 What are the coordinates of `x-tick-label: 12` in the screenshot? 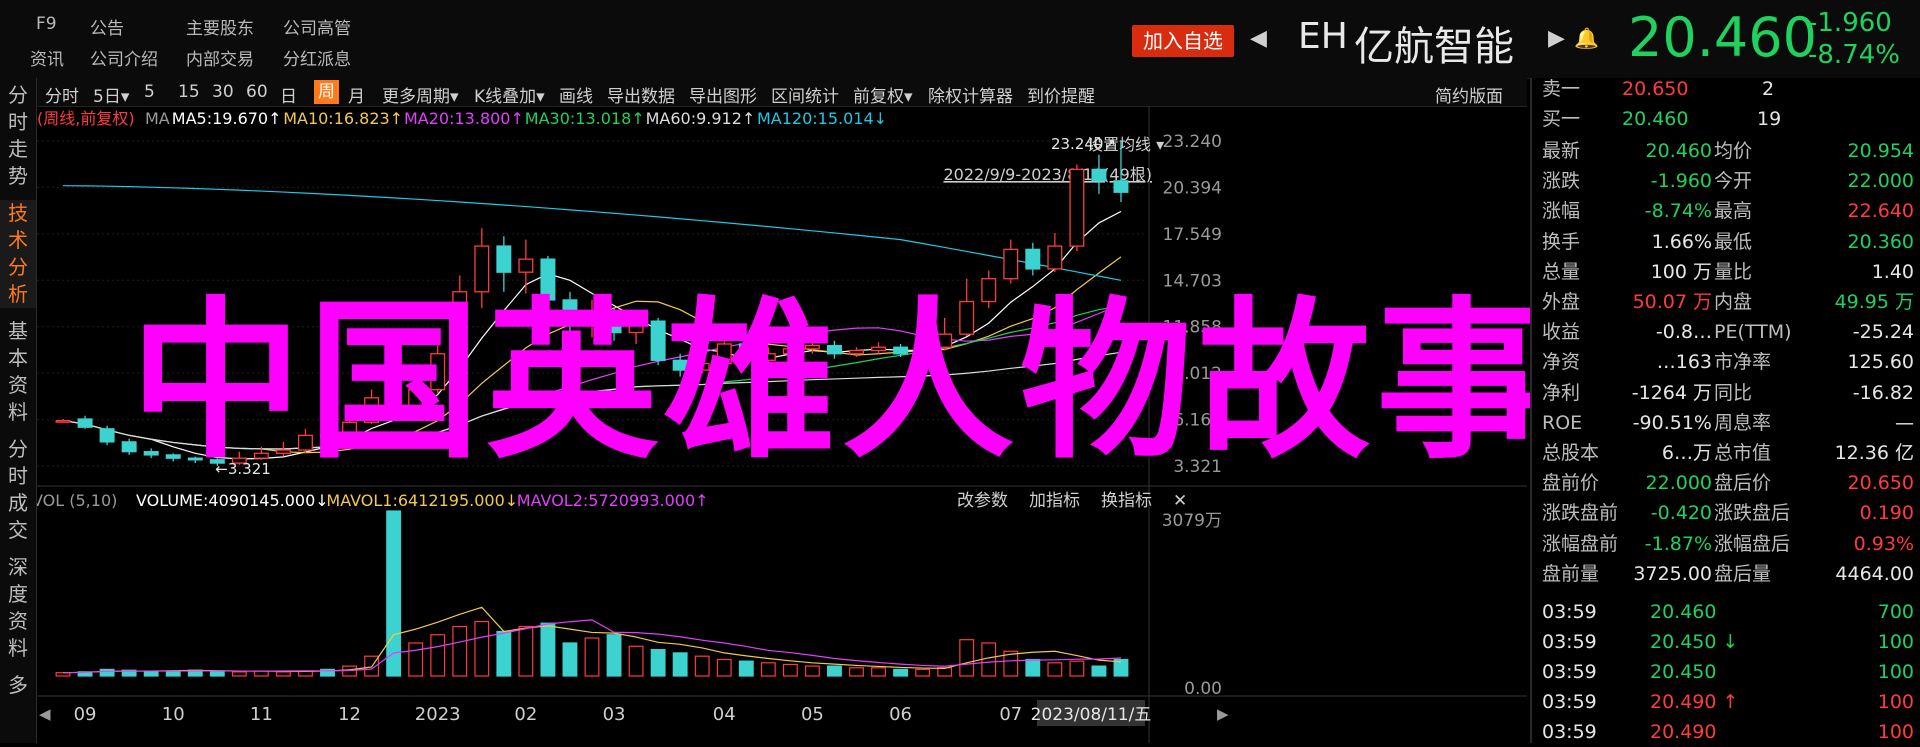 It's located at (349, 714).